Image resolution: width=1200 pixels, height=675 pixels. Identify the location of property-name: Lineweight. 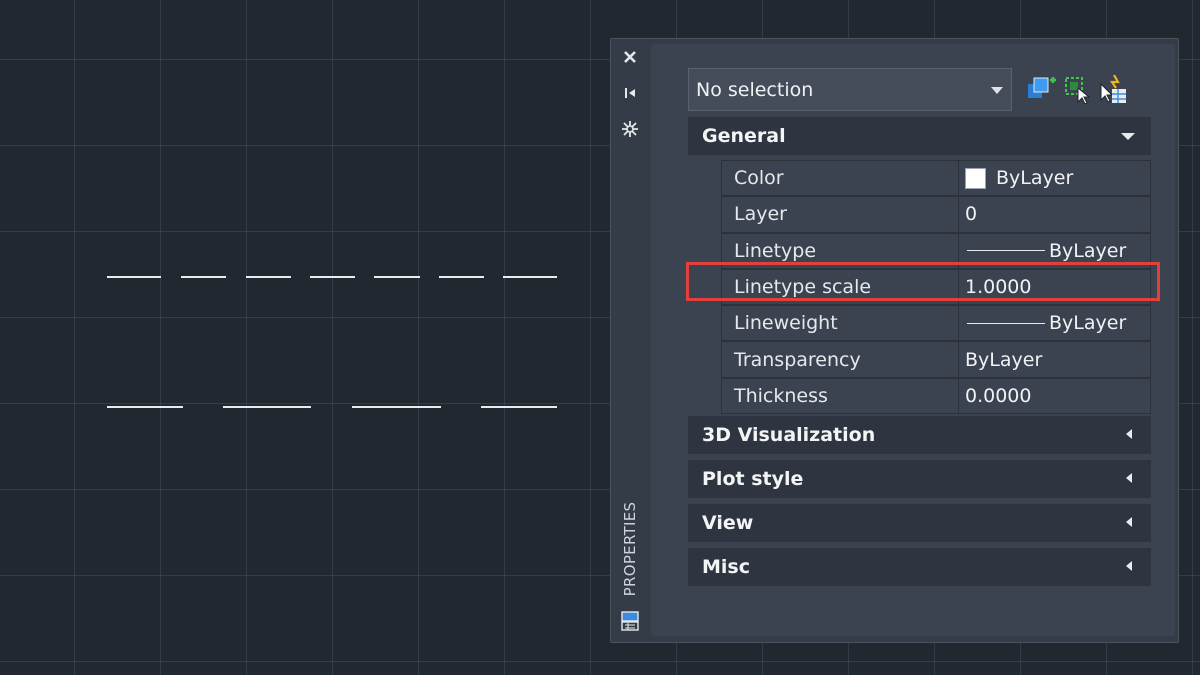
(839, 323).